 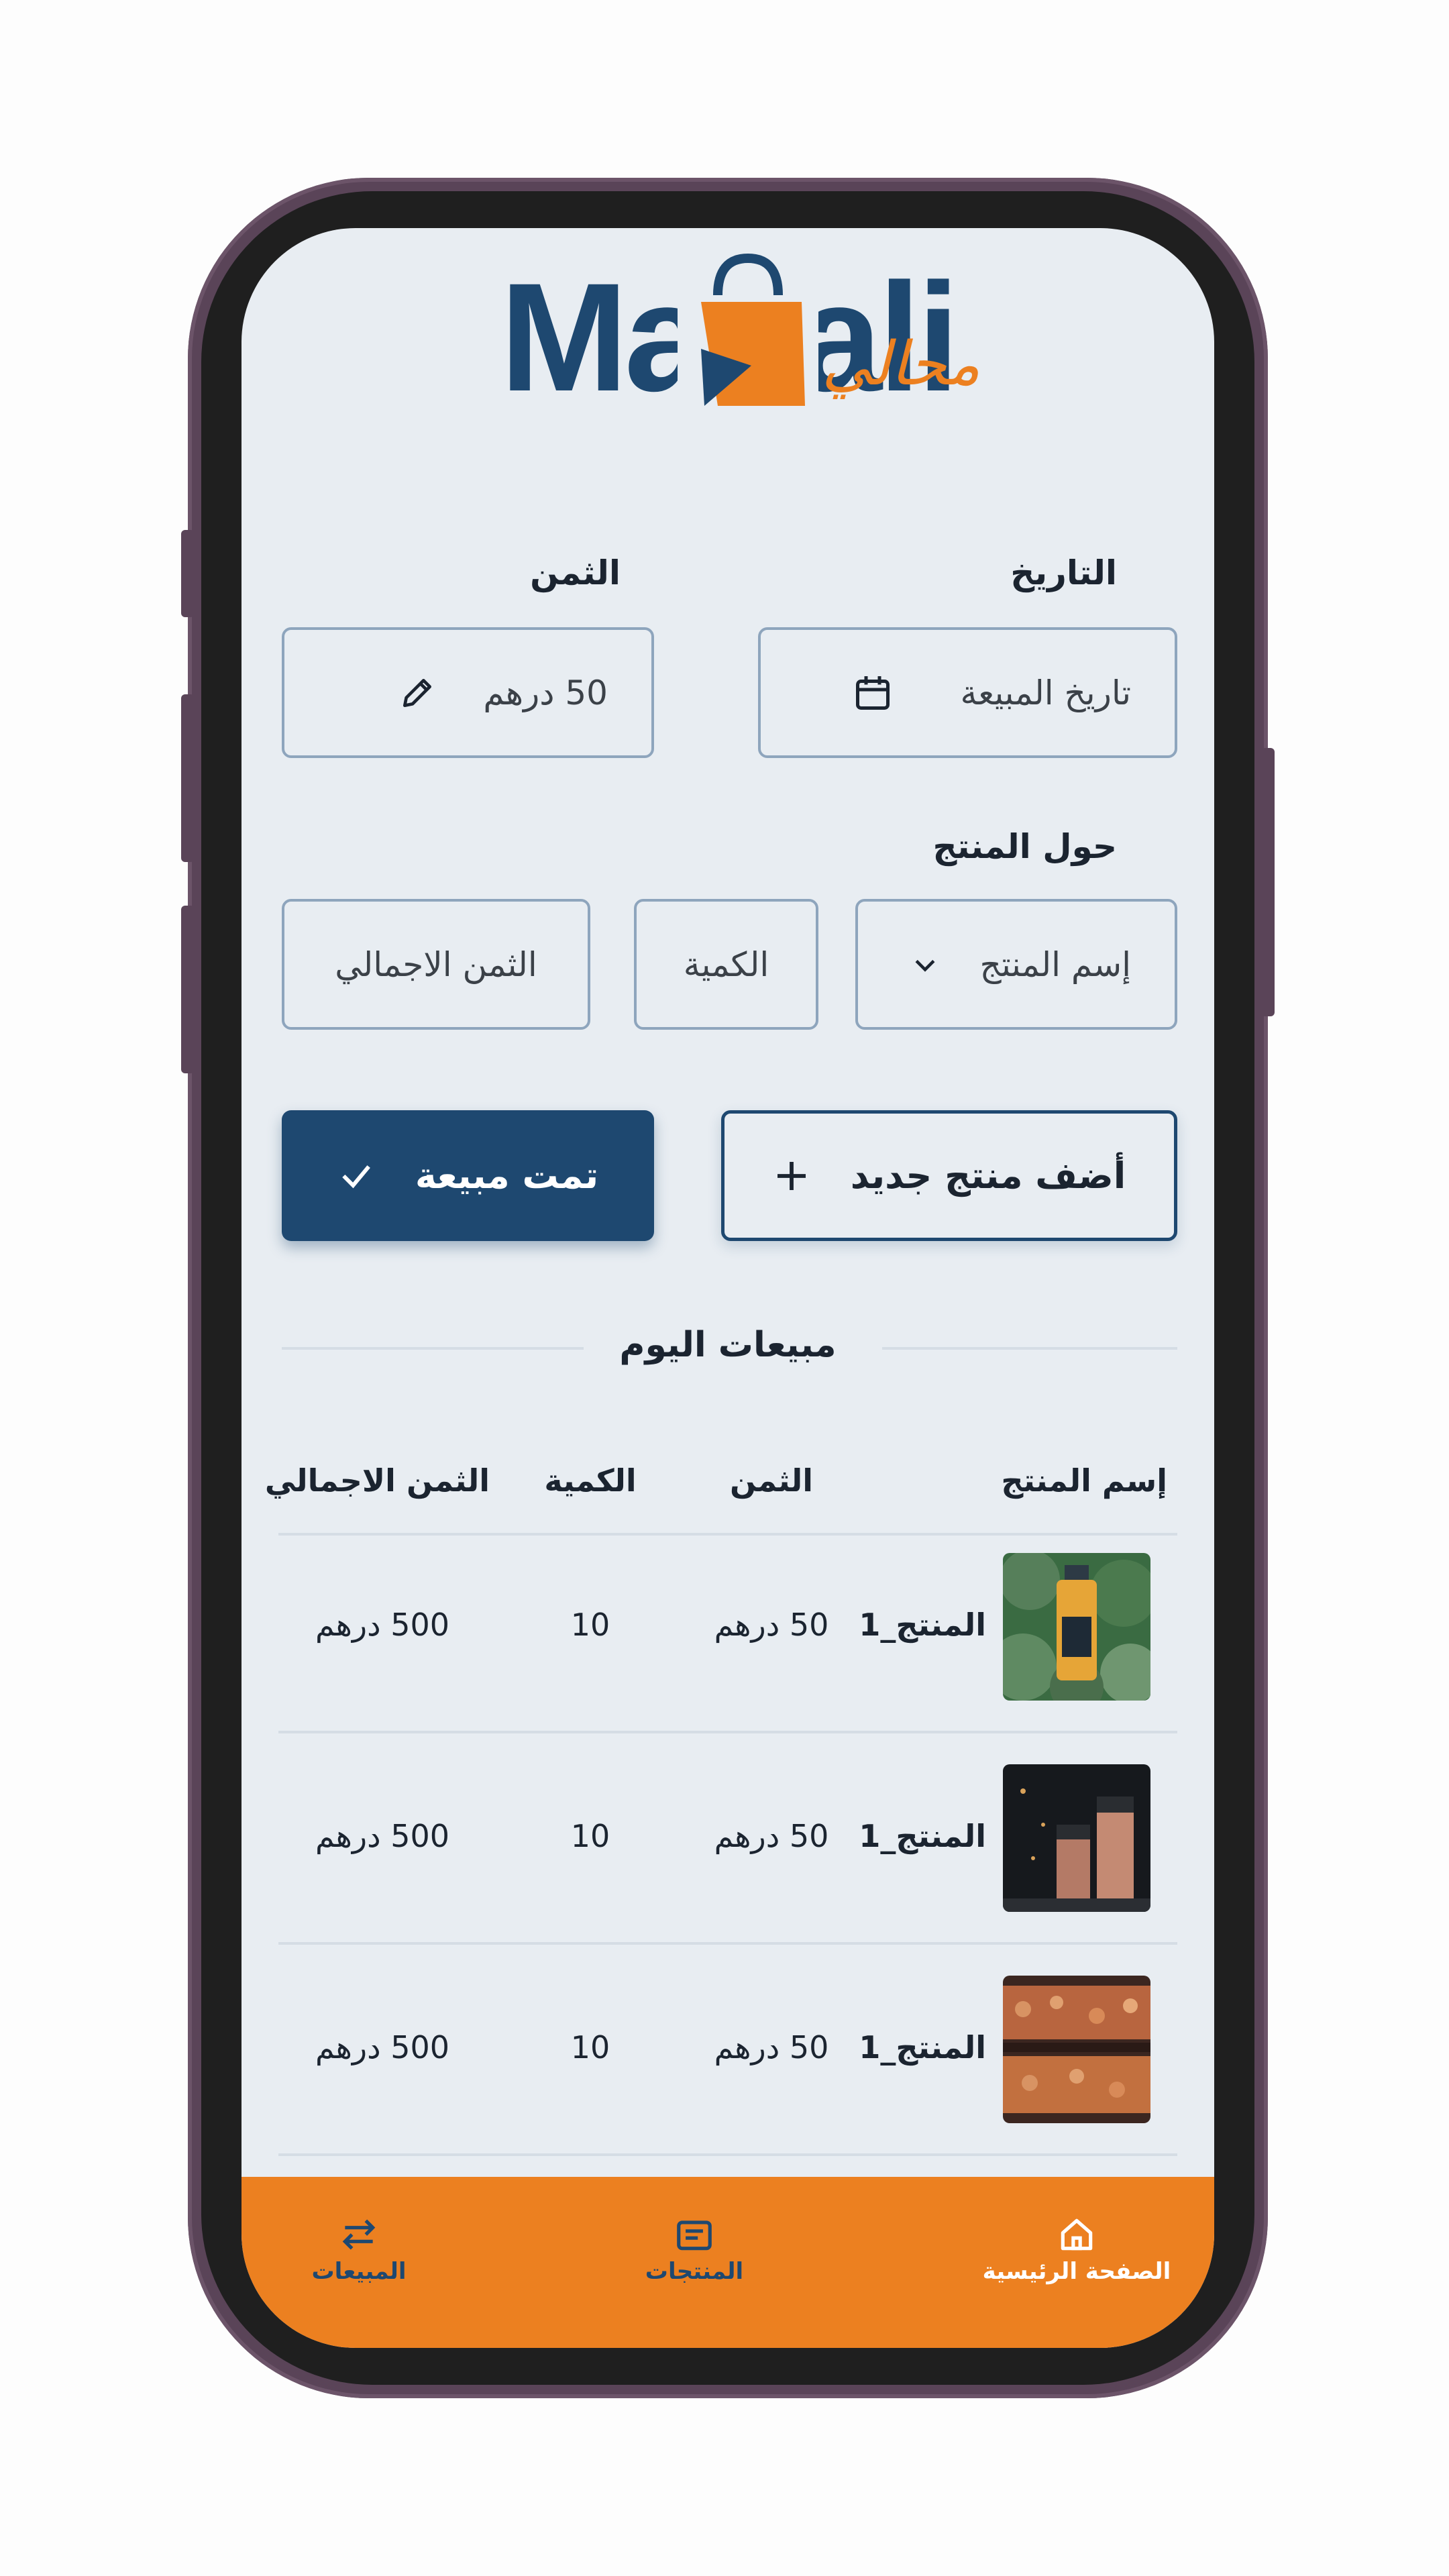 I want to click on sale-done-button: تمت مبيعة, so click(x=468, y=1175).